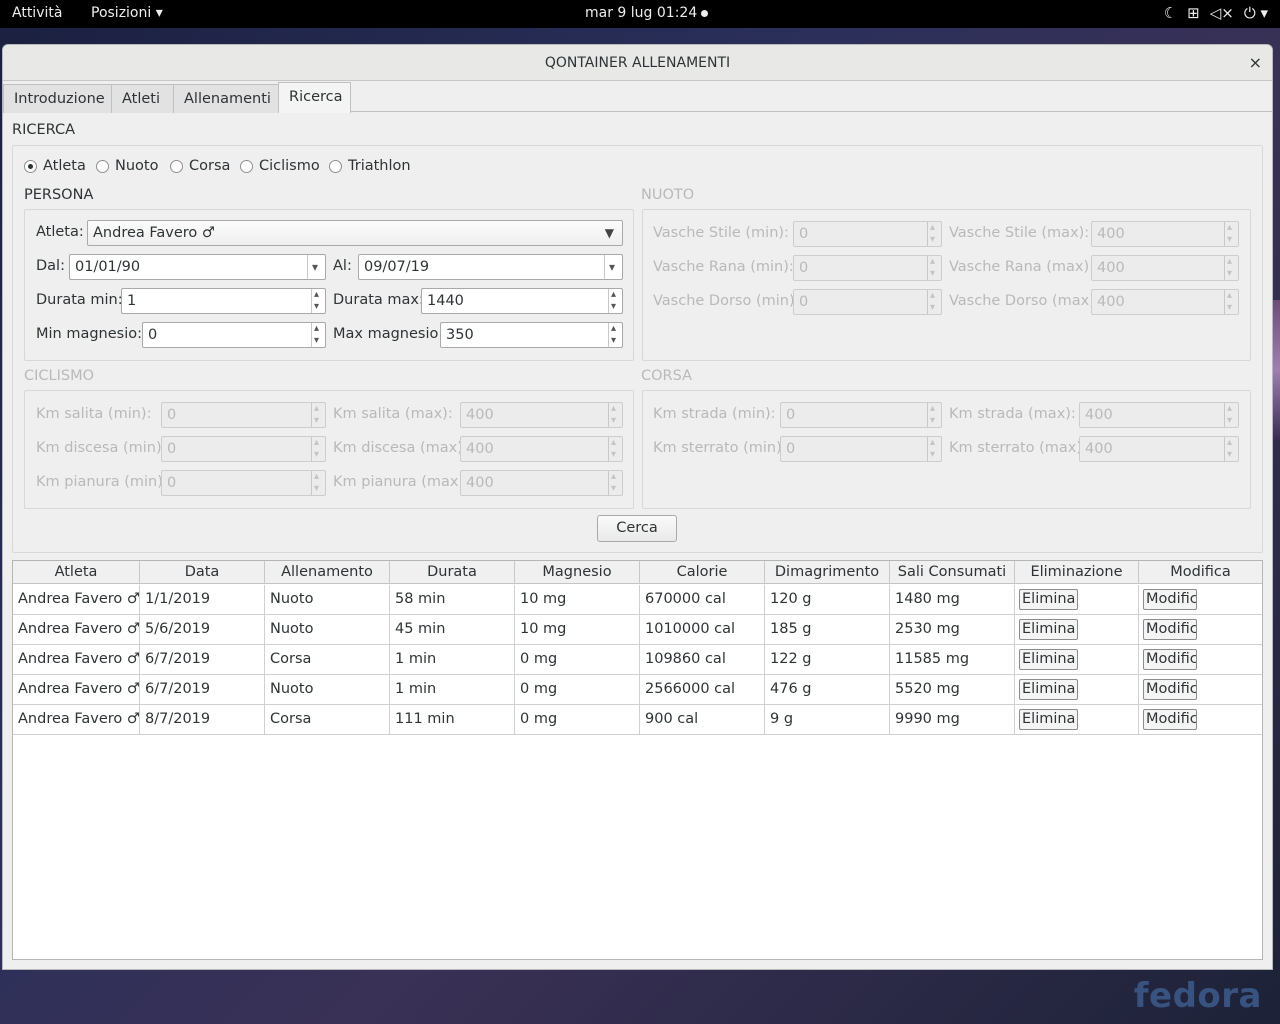 The image size is (1280, 1024). I want to click on tab-atleti: Atleti, so click(142, 98).